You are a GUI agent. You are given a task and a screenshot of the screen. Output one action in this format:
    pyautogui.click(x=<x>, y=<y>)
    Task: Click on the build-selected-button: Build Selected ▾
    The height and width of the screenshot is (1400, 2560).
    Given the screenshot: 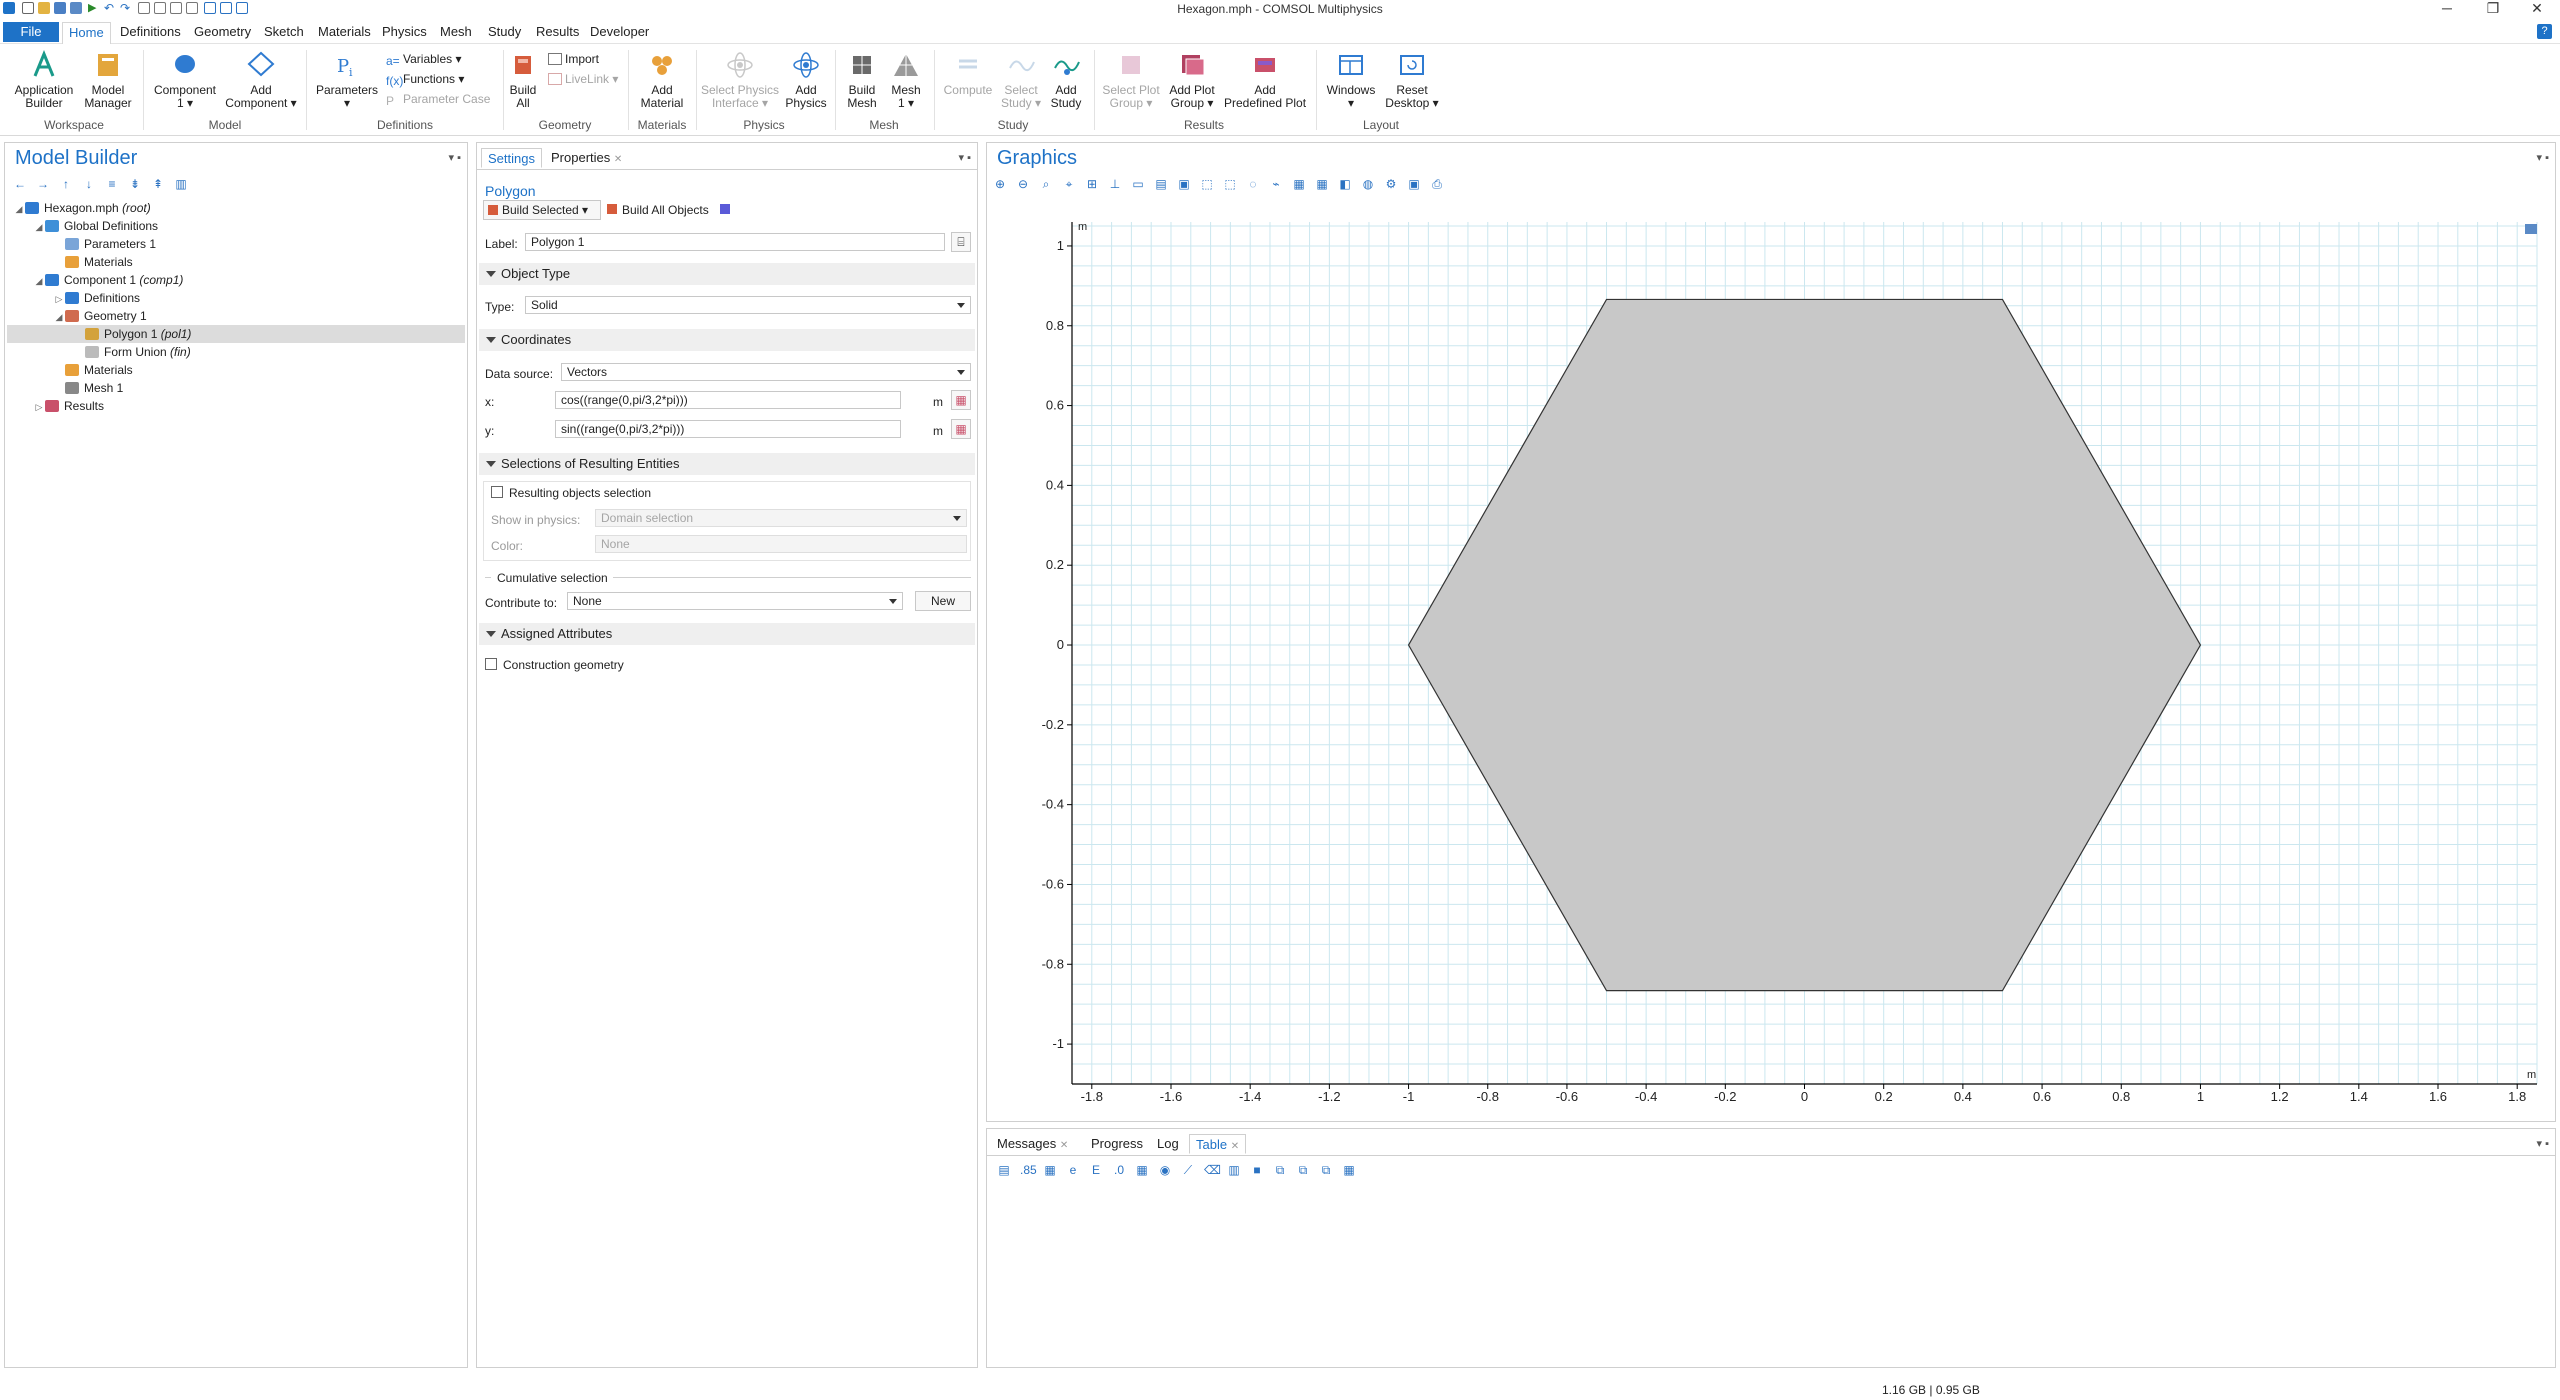 What is the action you would take?
    pyautogui.click(x=542, y=210)
    